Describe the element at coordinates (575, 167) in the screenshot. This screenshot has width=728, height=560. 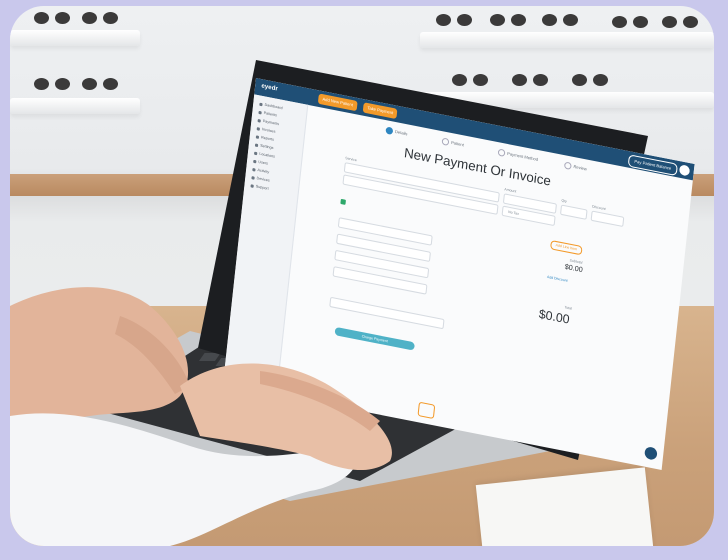
I see `step-review: Review` at that location.